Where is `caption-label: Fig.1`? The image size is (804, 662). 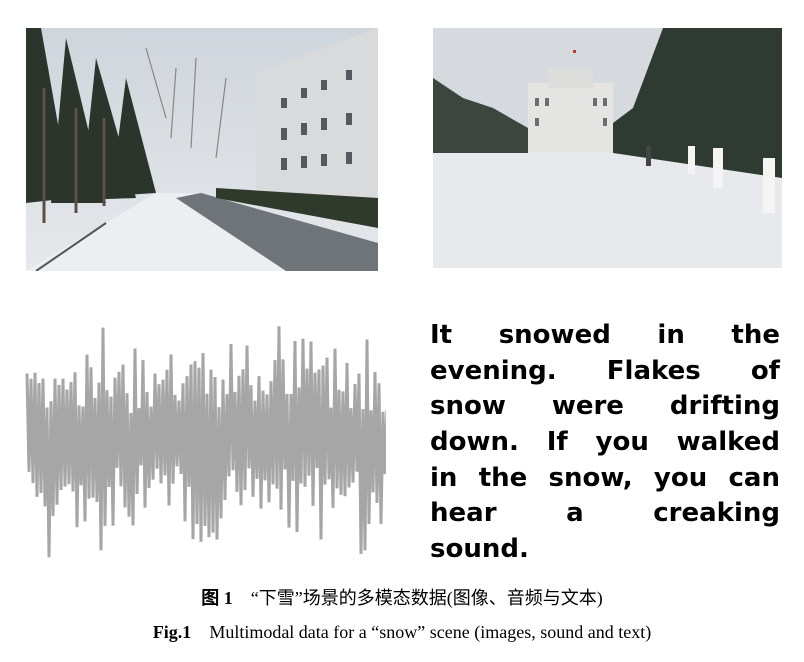 caption-label: Fig.1 is located at coordinates (172, 632).